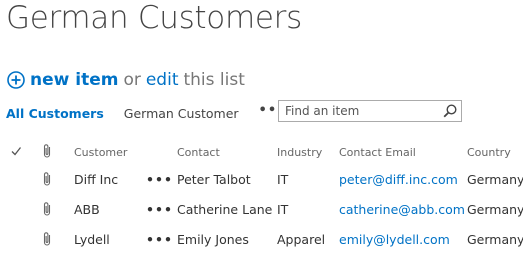  I want to click on page-title: German Customers, so click(154, 18).